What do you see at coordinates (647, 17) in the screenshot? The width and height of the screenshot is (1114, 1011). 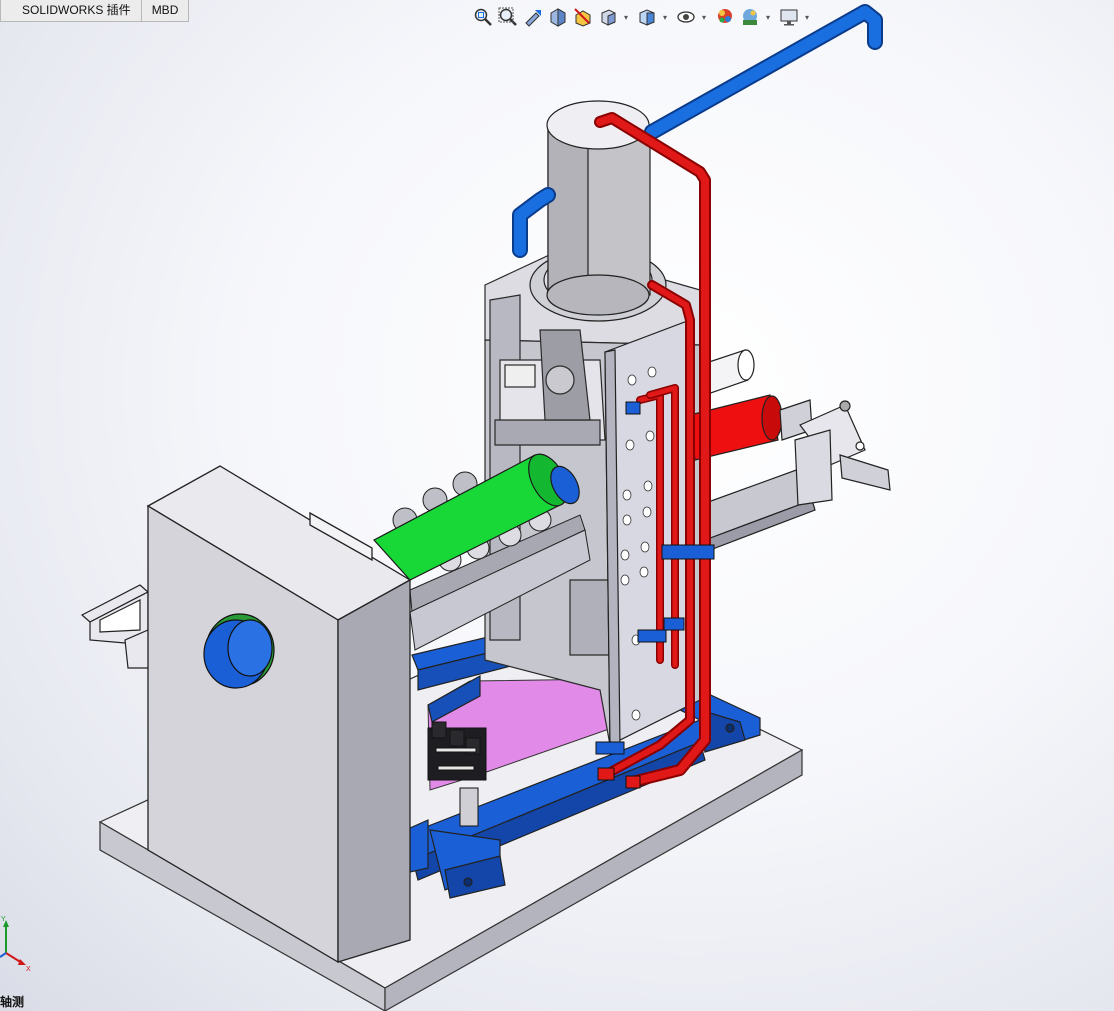 I see `display-style-icon` at bounding box center [647, 17].